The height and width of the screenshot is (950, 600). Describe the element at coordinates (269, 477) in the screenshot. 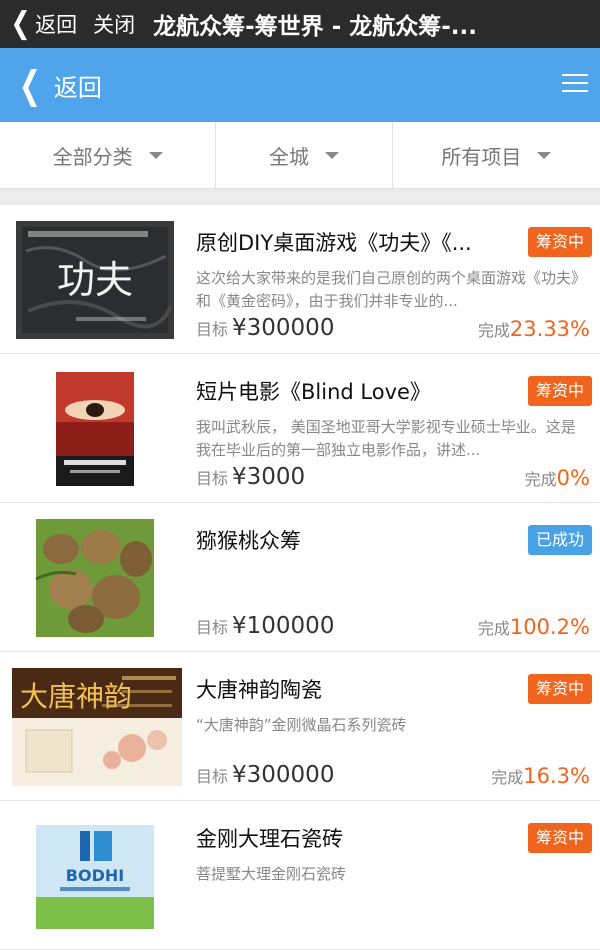

I see `target-value: ¥3000` at that location.